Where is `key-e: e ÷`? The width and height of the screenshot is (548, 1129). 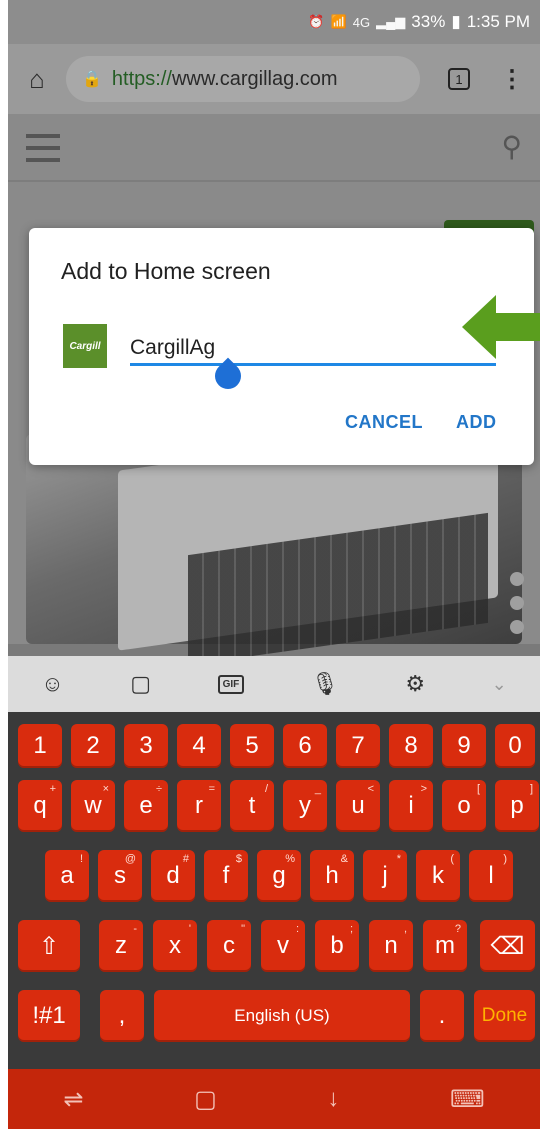 key-e: e ÷ is located at coordinates (146, 806).